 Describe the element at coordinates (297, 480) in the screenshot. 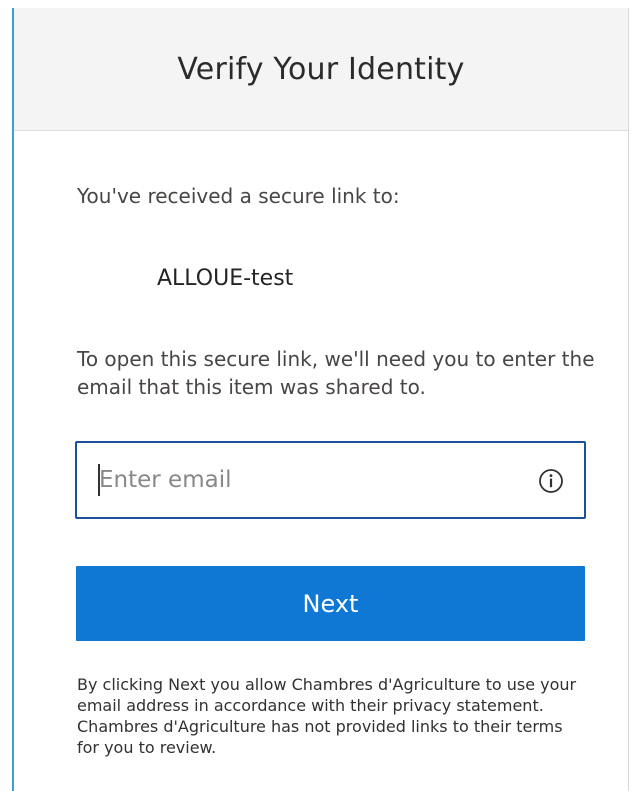

I see `email-input` at that location.